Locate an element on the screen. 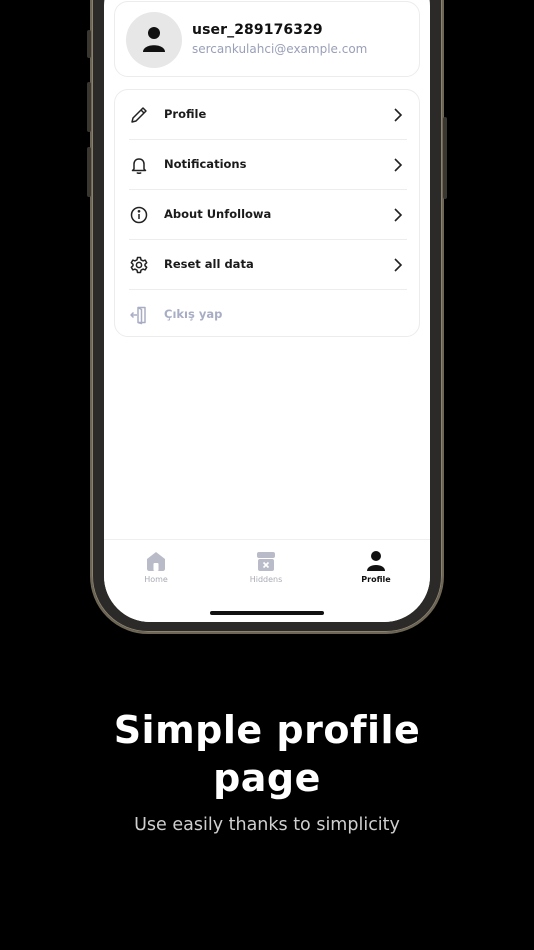 This screenshot has width=534, height=950. info-icon is located at coordinates (139, 215).